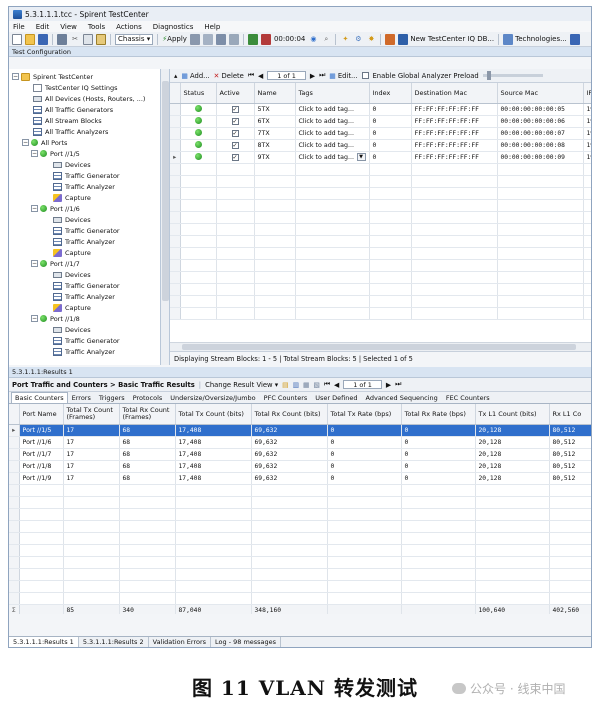 The width and height of the screenshot is (610, 716). I want to click on tree-port: − Port //1/5, so click(55, 153).